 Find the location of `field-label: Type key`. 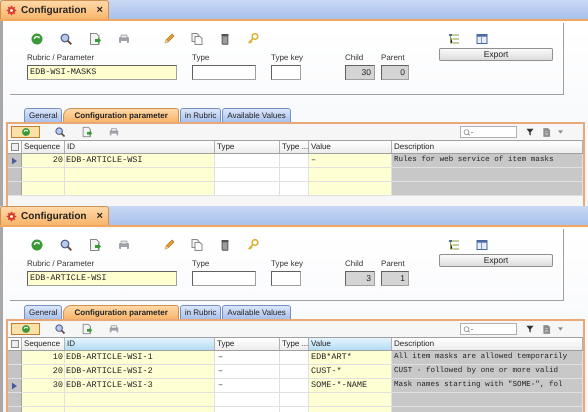

field-label: Type key is located at coordinates (287, 264).